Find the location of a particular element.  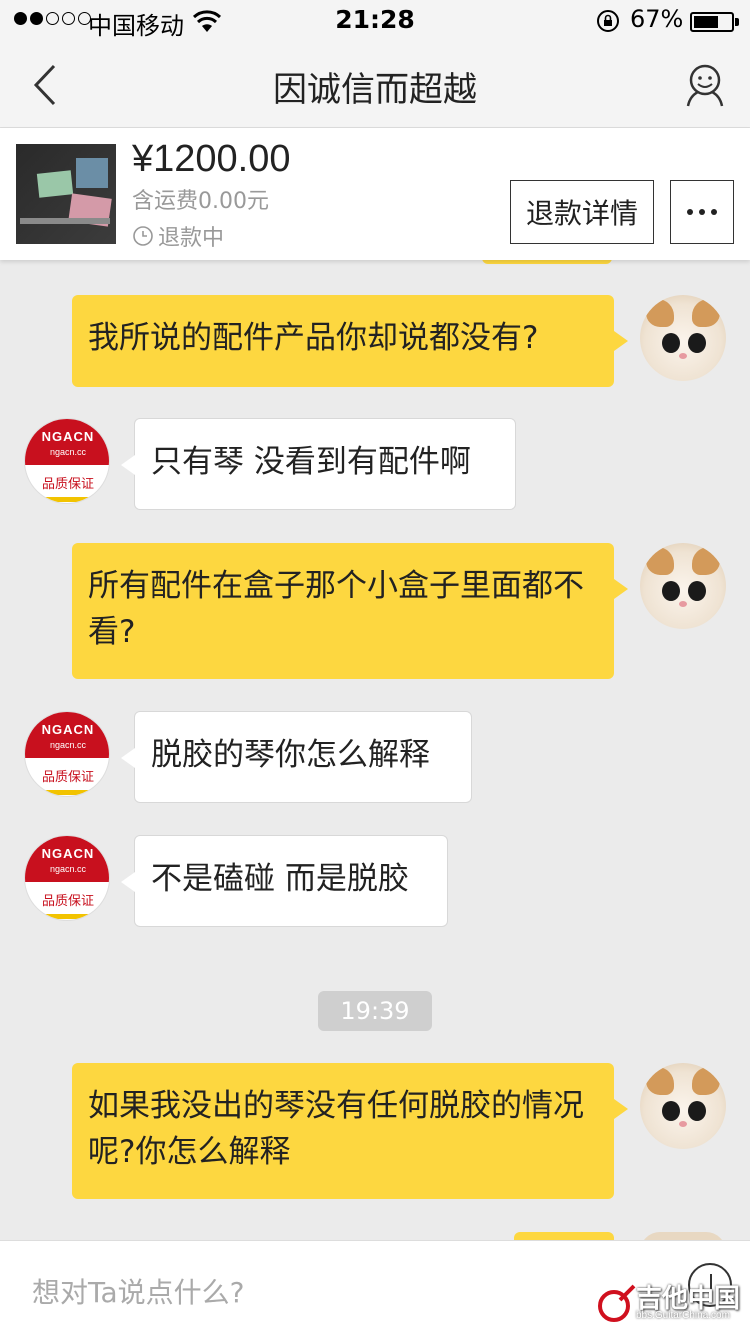

page-title: 因诚信而超越 is located at coordinates (375, 90).